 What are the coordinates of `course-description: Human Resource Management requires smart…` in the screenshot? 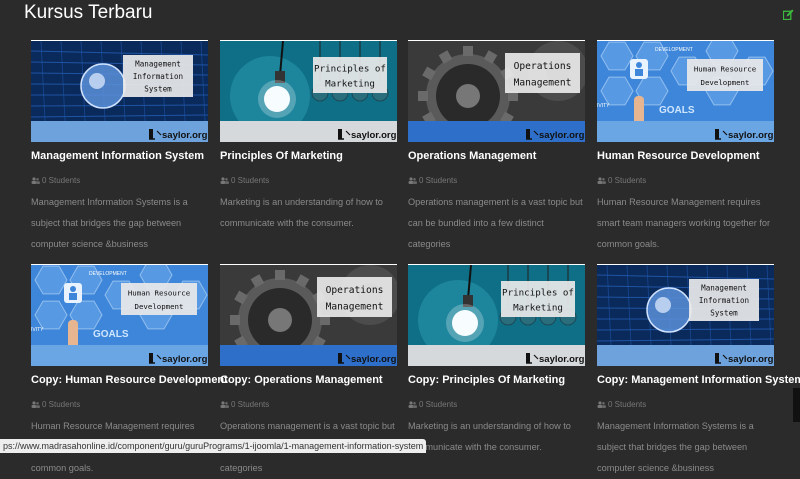 It's located at (684, 223).